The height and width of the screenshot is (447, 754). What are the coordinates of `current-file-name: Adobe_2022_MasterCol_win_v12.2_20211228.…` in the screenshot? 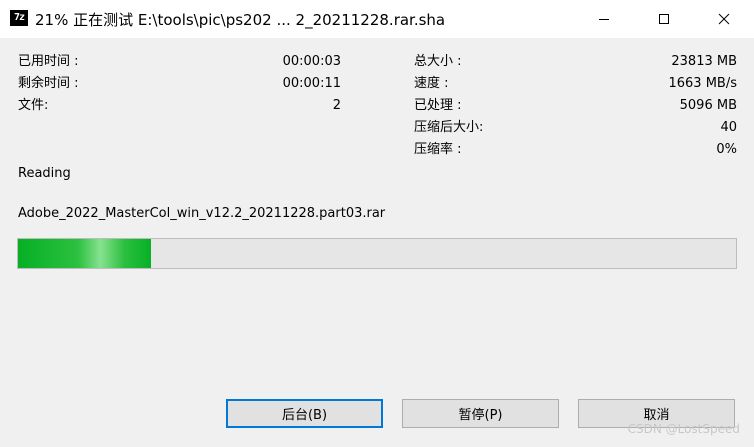 It's located at (202, 213).